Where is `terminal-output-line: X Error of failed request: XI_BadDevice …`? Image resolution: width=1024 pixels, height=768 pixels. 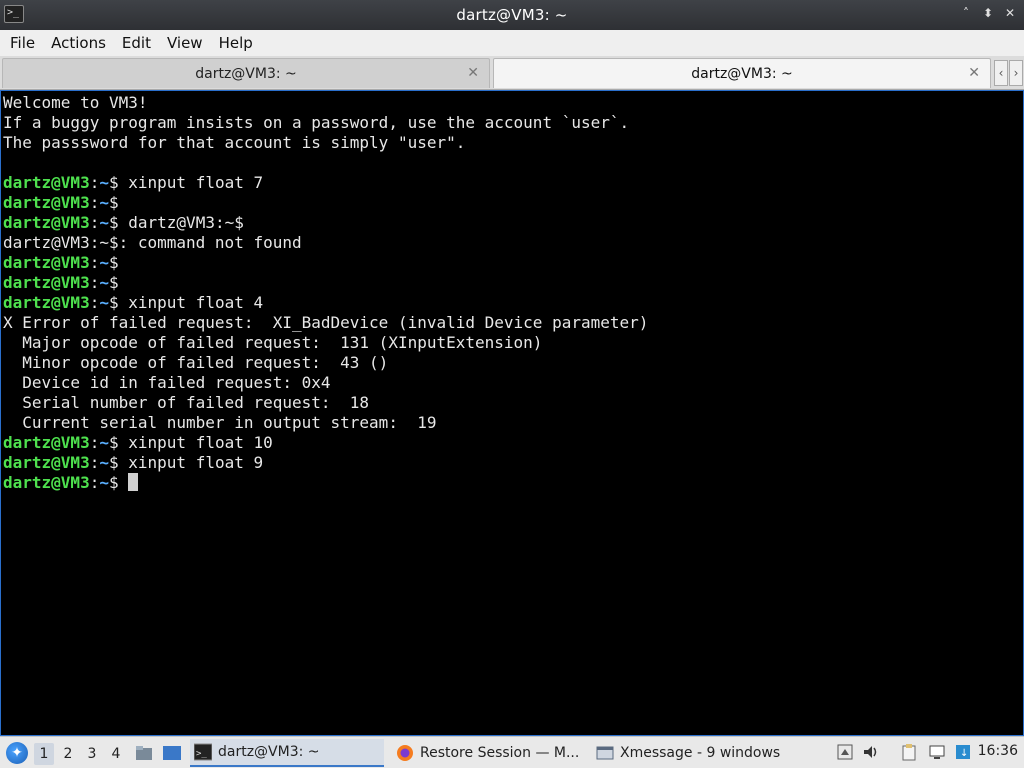
terminal-output-line: X Error of failed request: XI_BadDevice … is located at coordinates (326, 322).